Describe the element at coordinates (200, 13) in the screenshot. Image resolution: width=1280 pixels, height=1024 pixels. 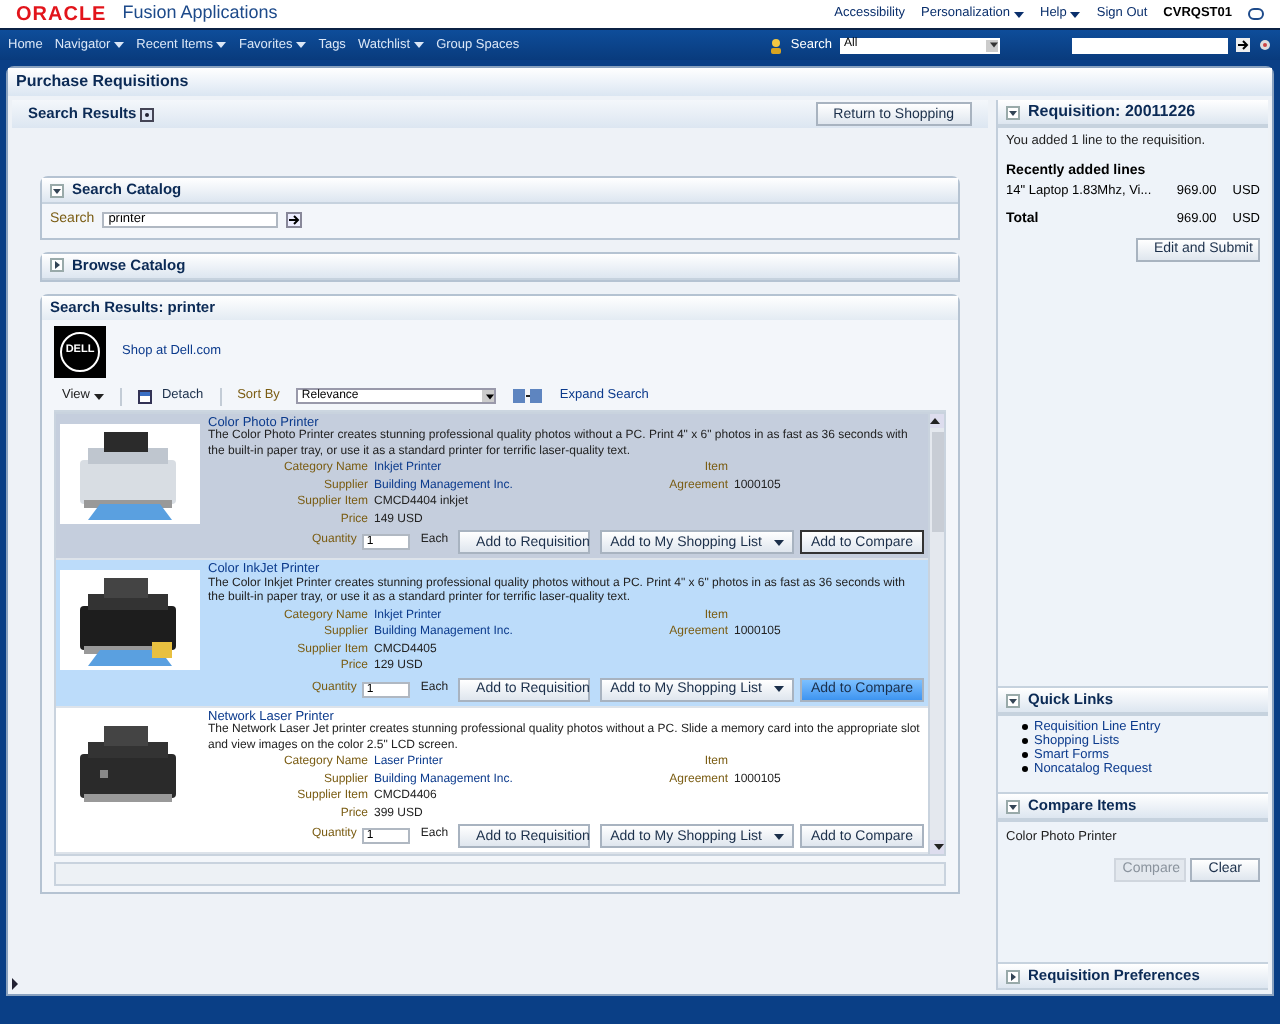
I see `product-name: Fusion Applications` at that location.